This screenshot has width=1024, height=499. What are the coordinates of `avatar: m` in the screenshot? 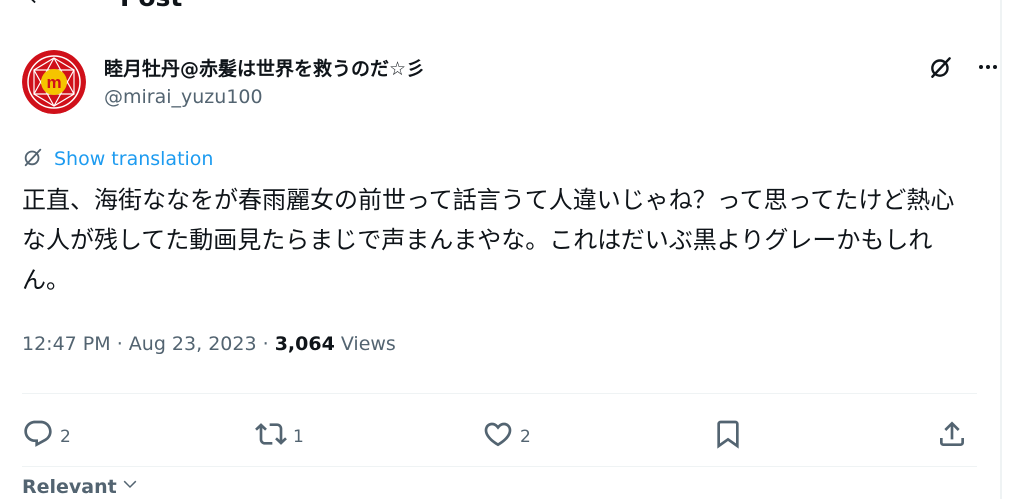 It's located at (54, 82).